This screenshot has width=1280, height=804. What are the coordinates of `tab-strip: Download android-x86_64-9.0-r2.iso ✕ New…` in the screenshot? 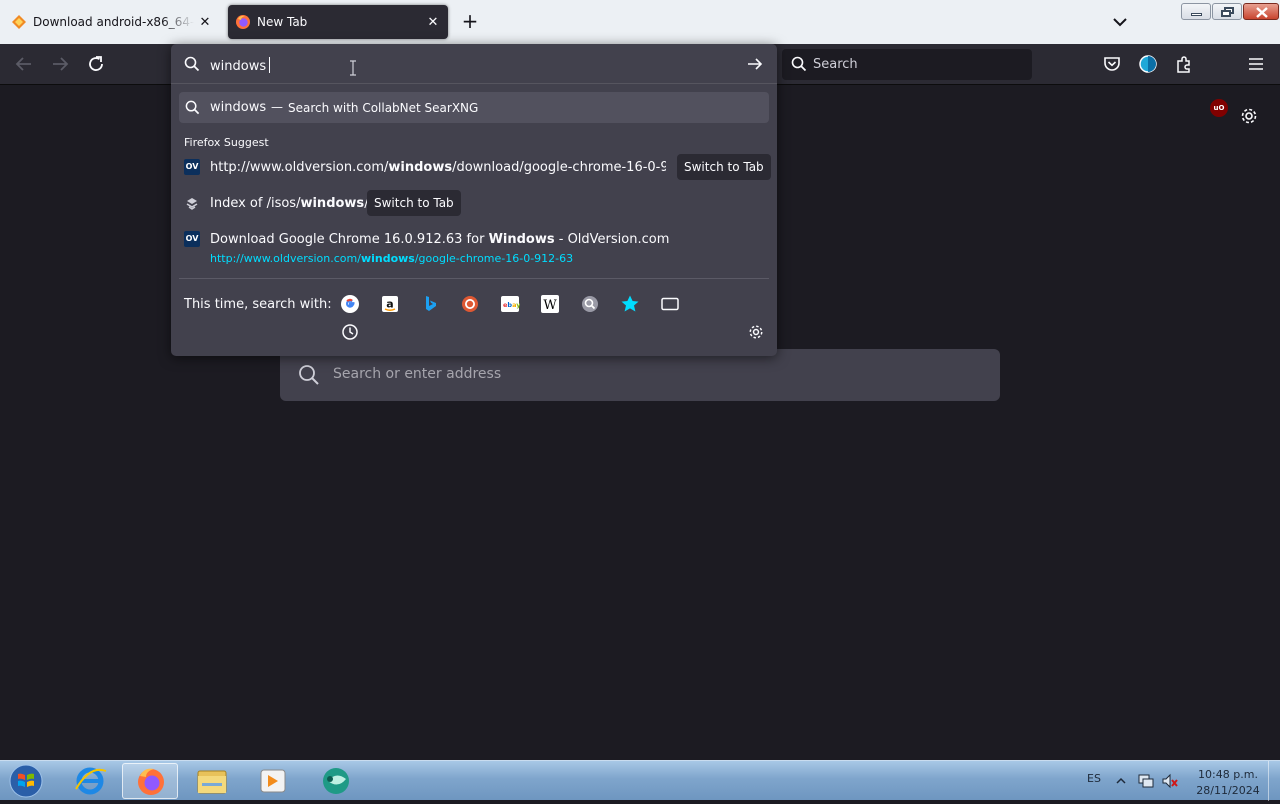 It's located at (640, 22).